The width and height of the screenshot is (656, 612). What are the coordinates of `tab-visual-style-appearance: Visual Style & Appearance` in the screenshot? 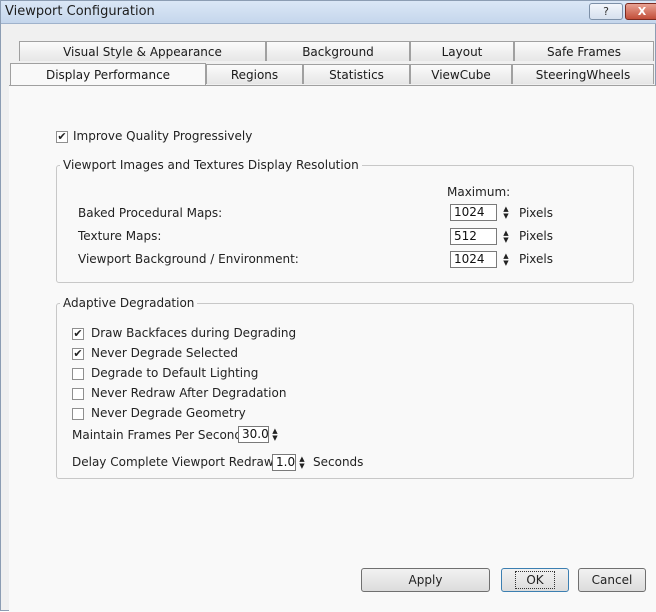 It's located at (142, 51).